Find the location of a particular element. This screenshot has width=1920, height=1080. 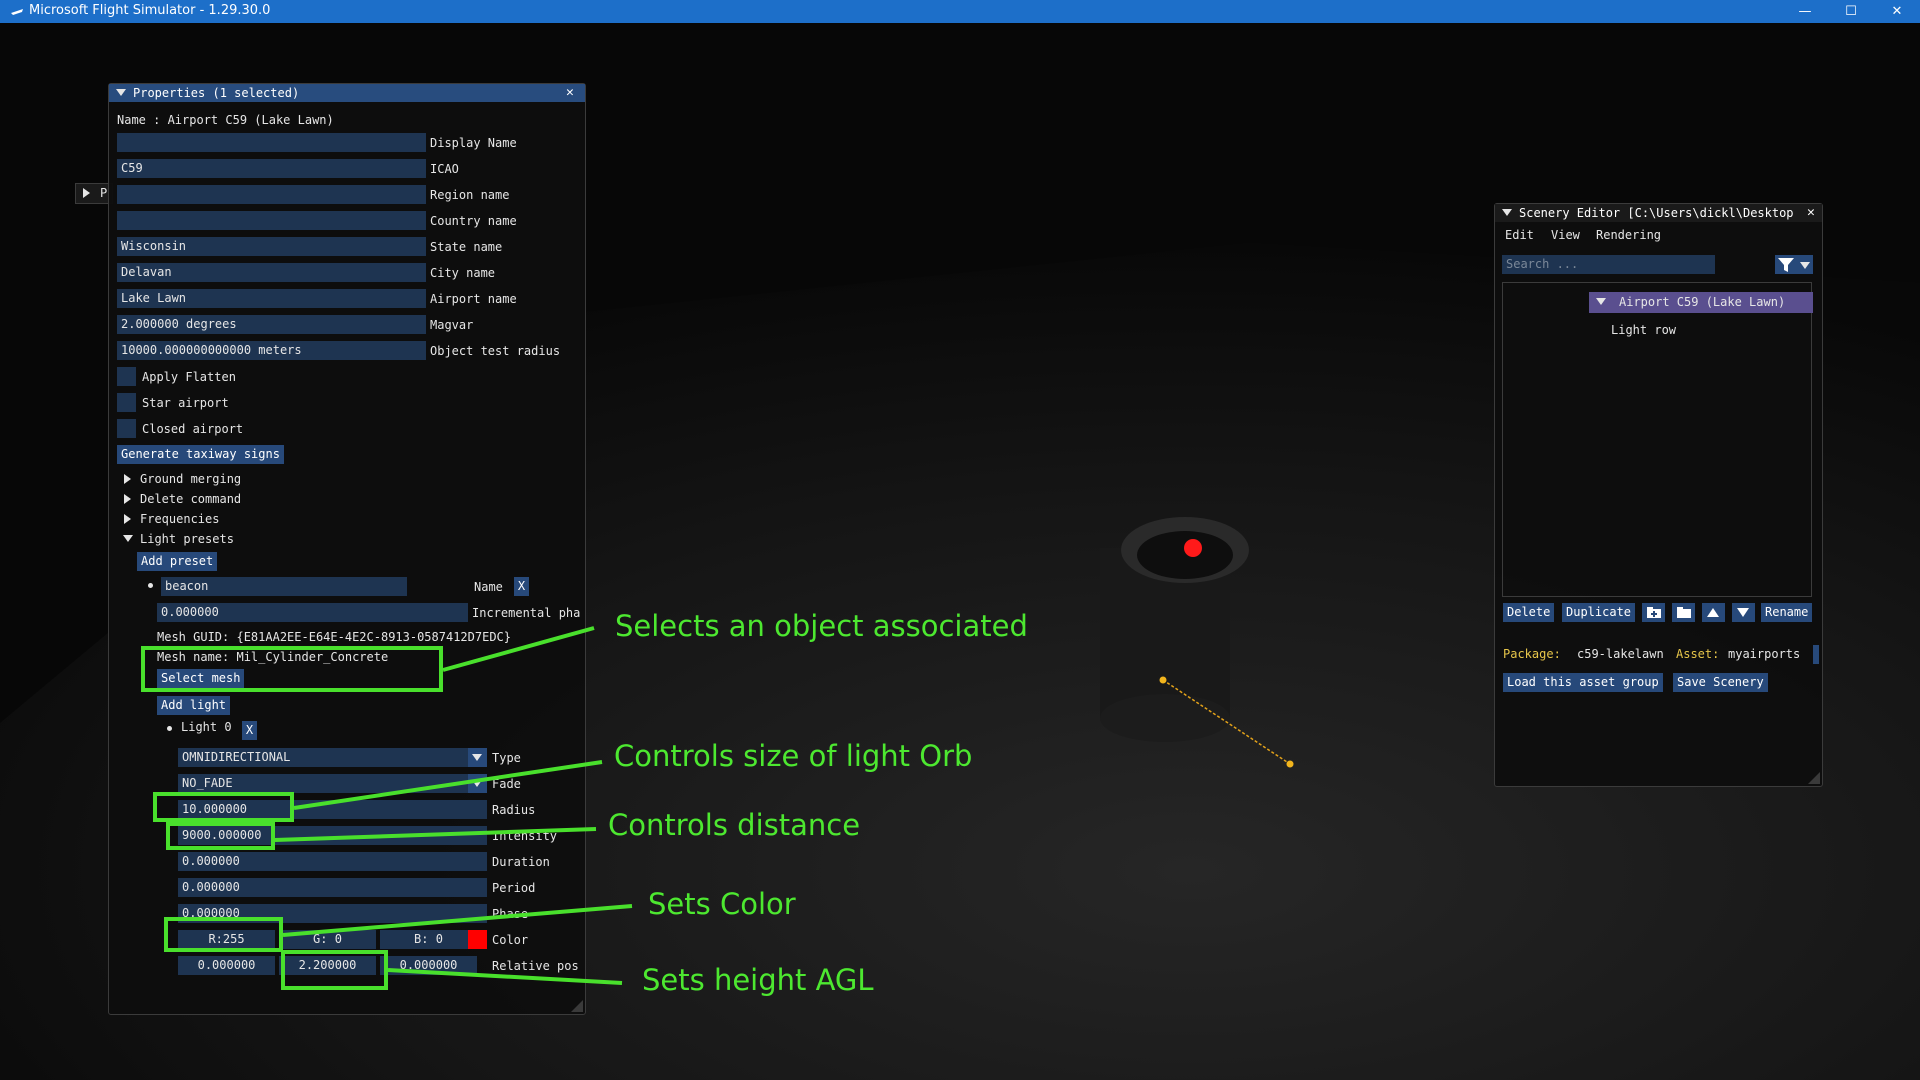

icao-input: C59 is located at coordinates (271, 168).